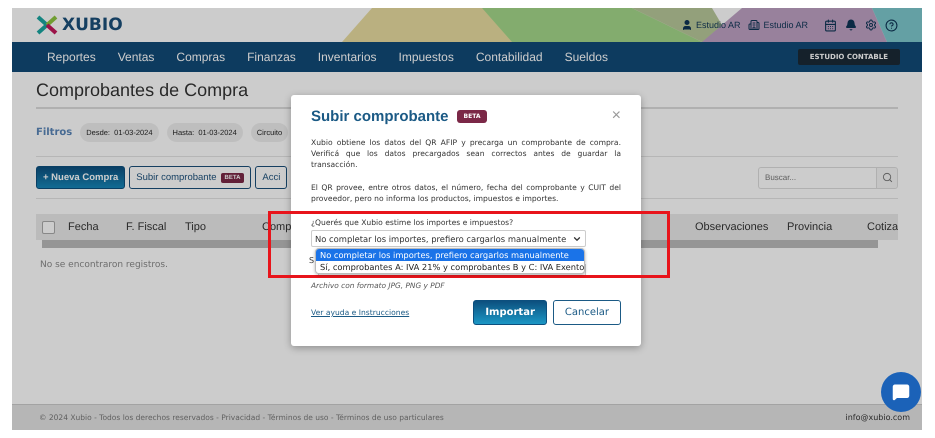  What do you see at coordinates (104, 265) in the screenshot?
I see `empty-message: No se encontraron registros.` at bounding box center [104, 265].